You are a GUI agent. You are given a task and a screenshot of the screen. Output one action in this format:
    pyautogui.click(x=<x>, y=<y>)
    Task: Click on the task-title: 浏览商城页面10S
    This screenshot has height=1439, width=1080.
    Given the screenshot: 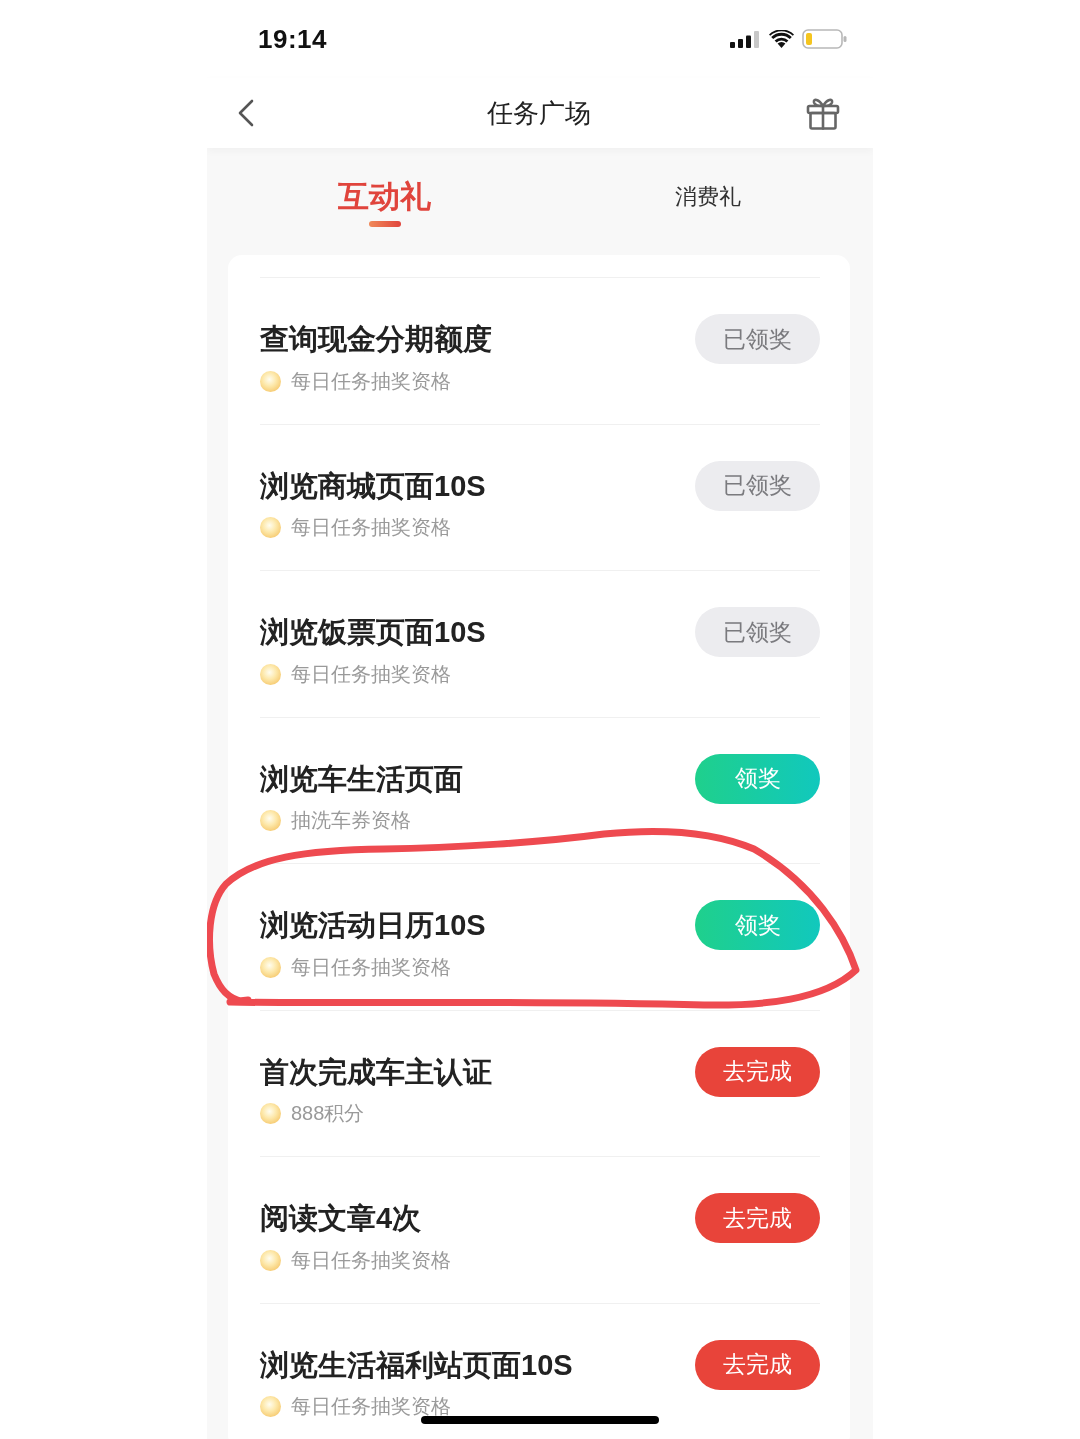 What is the action you would take?
    pyautogui.click(x=373, y=486)
    